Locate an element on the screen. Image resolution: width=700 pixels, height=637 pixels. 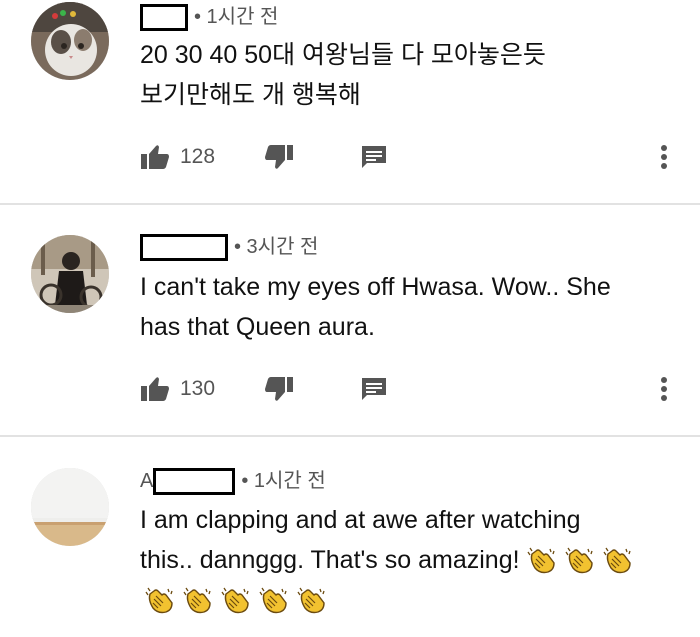
comment-meta: • 1시간 전 is located at coordinates (209, 17).